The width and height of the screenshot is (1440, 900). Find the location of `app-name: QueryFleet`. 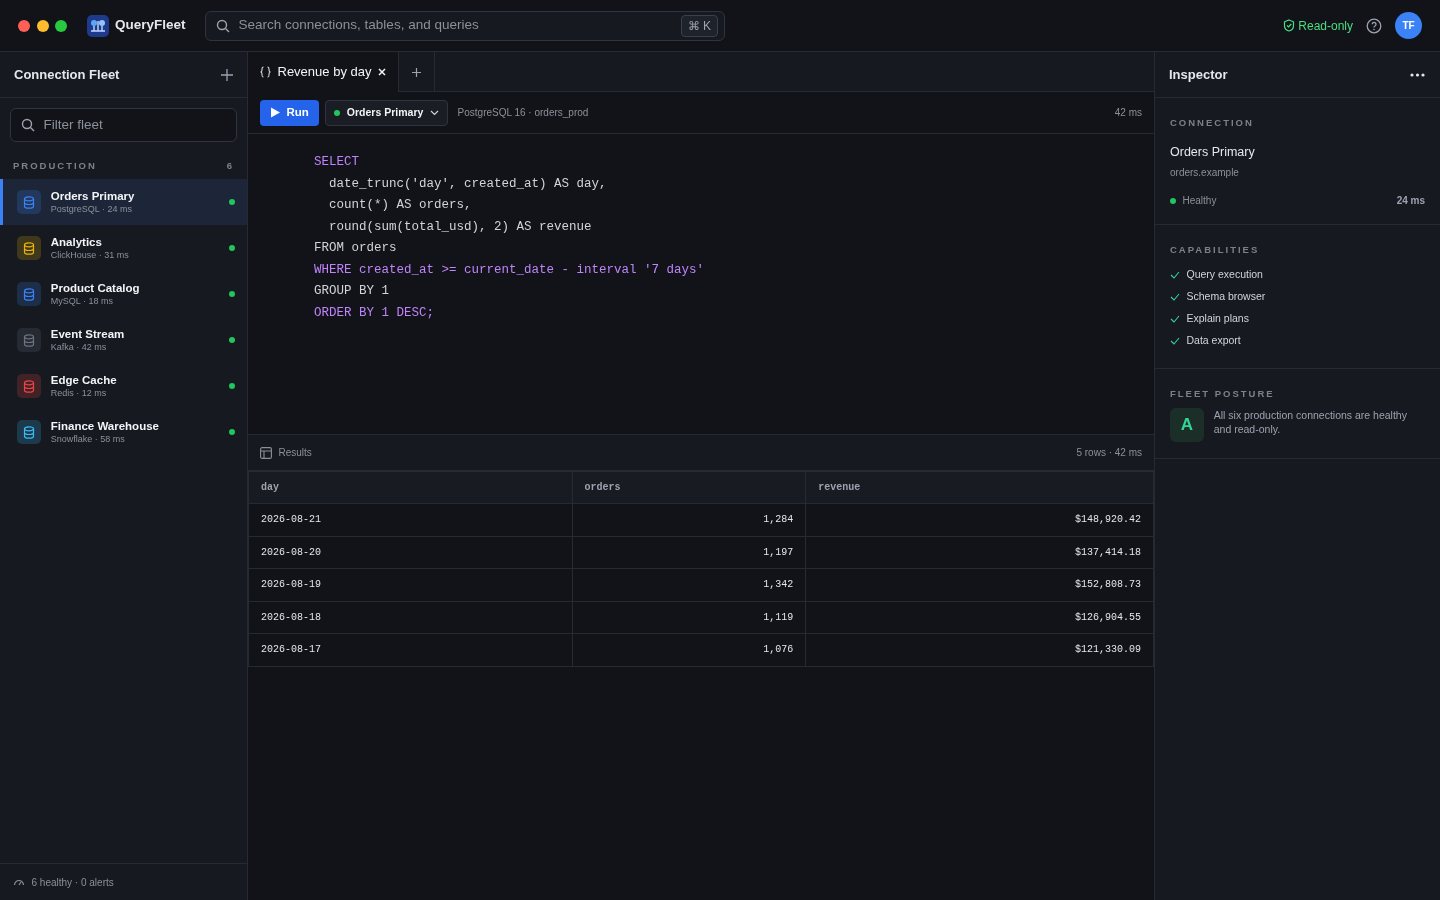

app-name: QueryFleet is located at coordinates (150, 25).